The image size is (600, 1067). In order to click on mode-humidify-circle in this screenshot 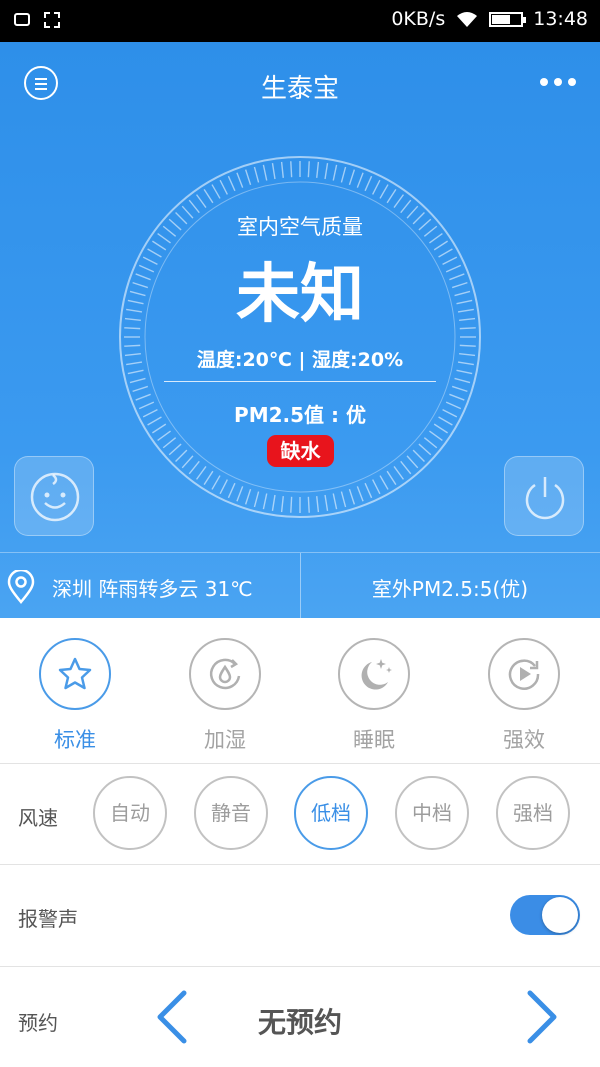, I will do `click(225, 674)`.